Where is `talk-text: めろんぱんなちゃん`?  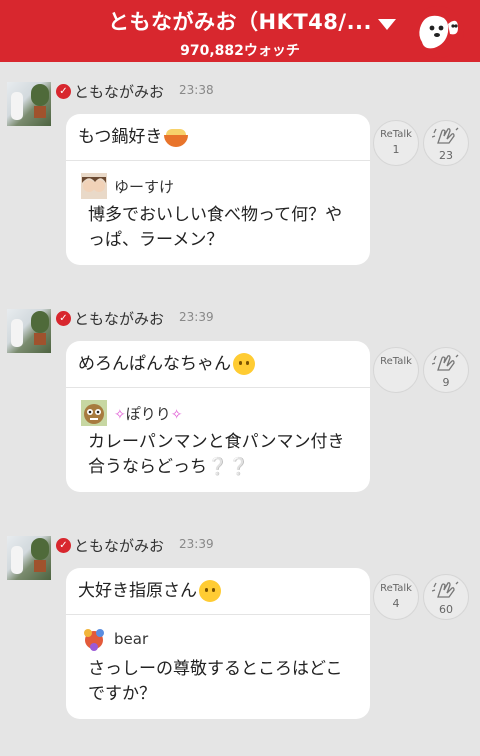 talk-text: めろんぱんなちゃん is located at coordinates (154, 364).